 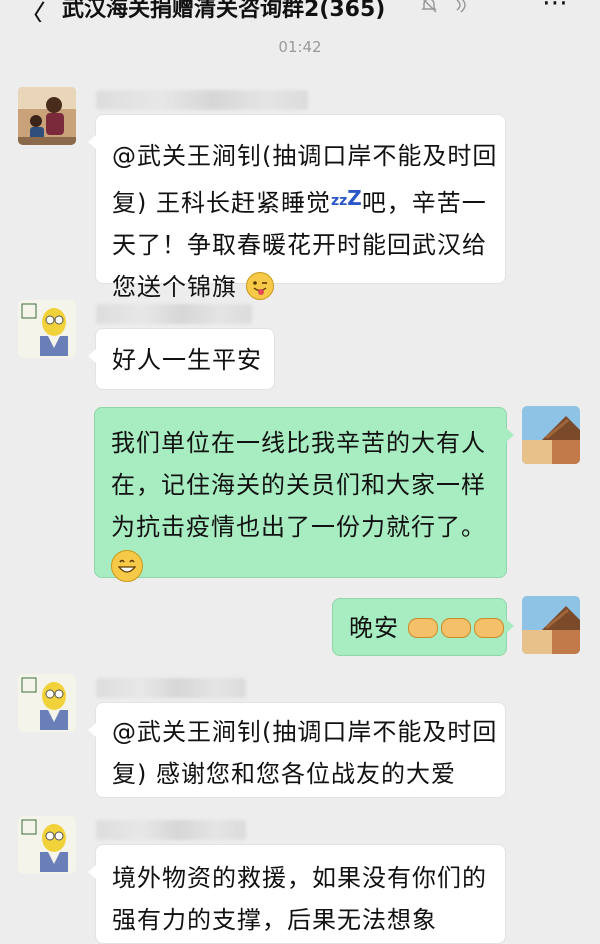 I want to click on message-bubble: 好人一生平安, so click(x=181, y=359).